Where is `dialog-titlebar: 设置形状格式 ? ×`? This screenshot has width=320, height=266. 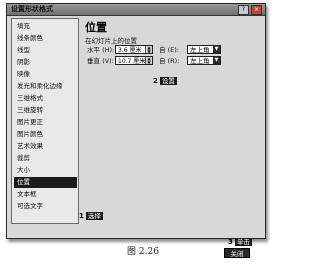 dialog-titlebar: 设置形状格式 ? × is located at coordinates (136, 10).